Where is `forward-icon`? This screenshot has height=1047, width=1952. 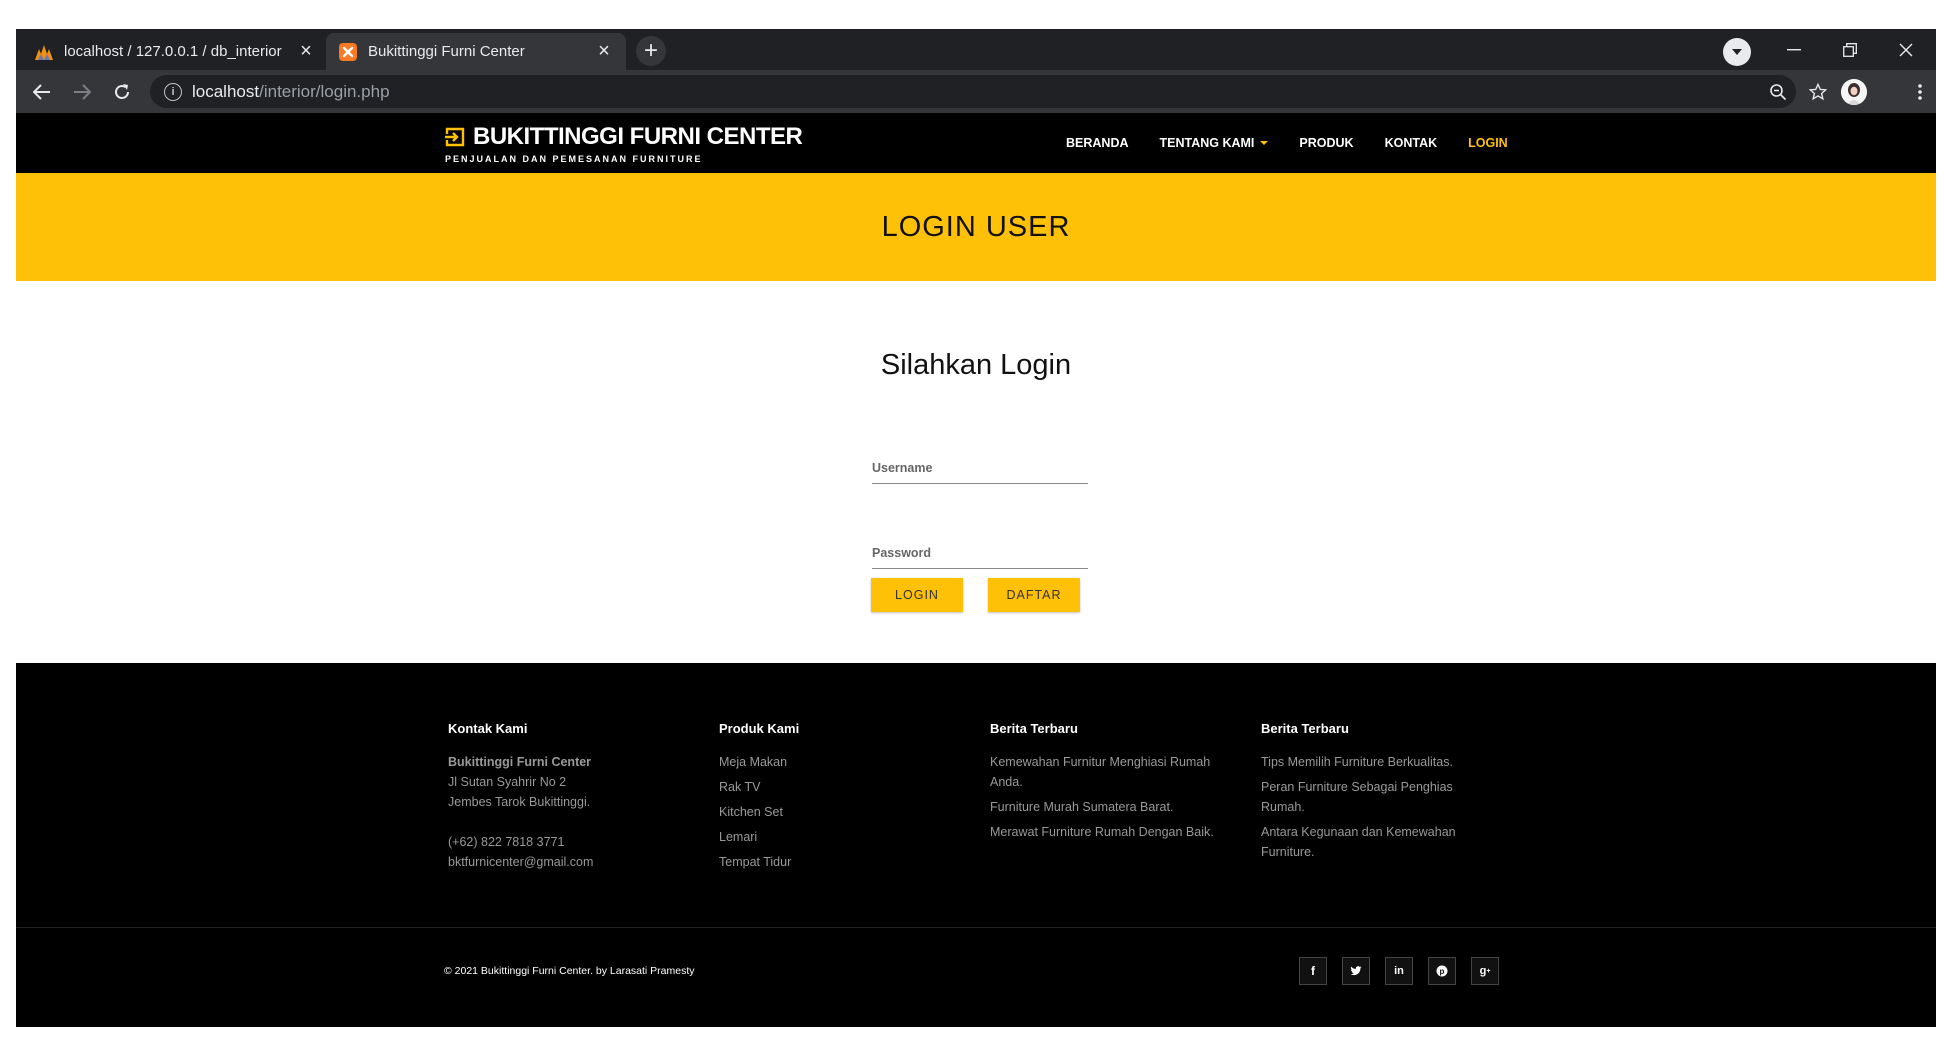
forward-icon is located at coordinates (82, 92).